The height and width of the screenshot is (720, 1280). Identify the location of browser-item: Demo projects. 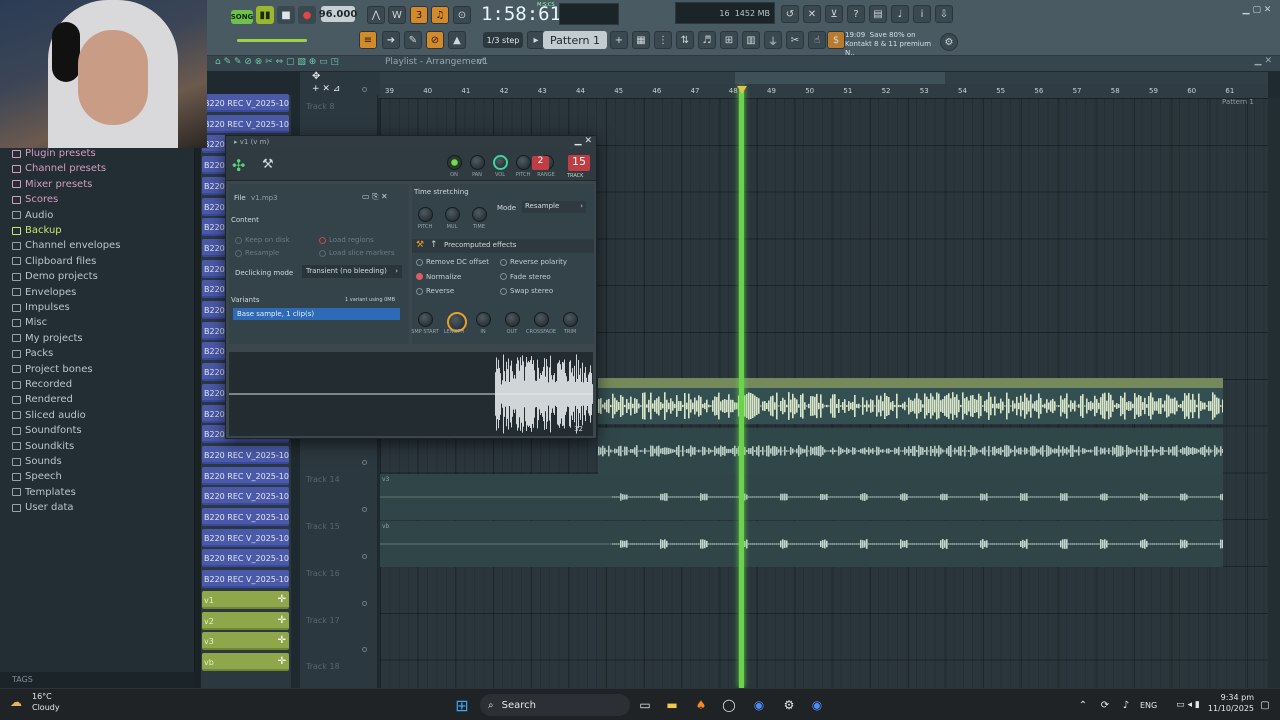
(55, 276).